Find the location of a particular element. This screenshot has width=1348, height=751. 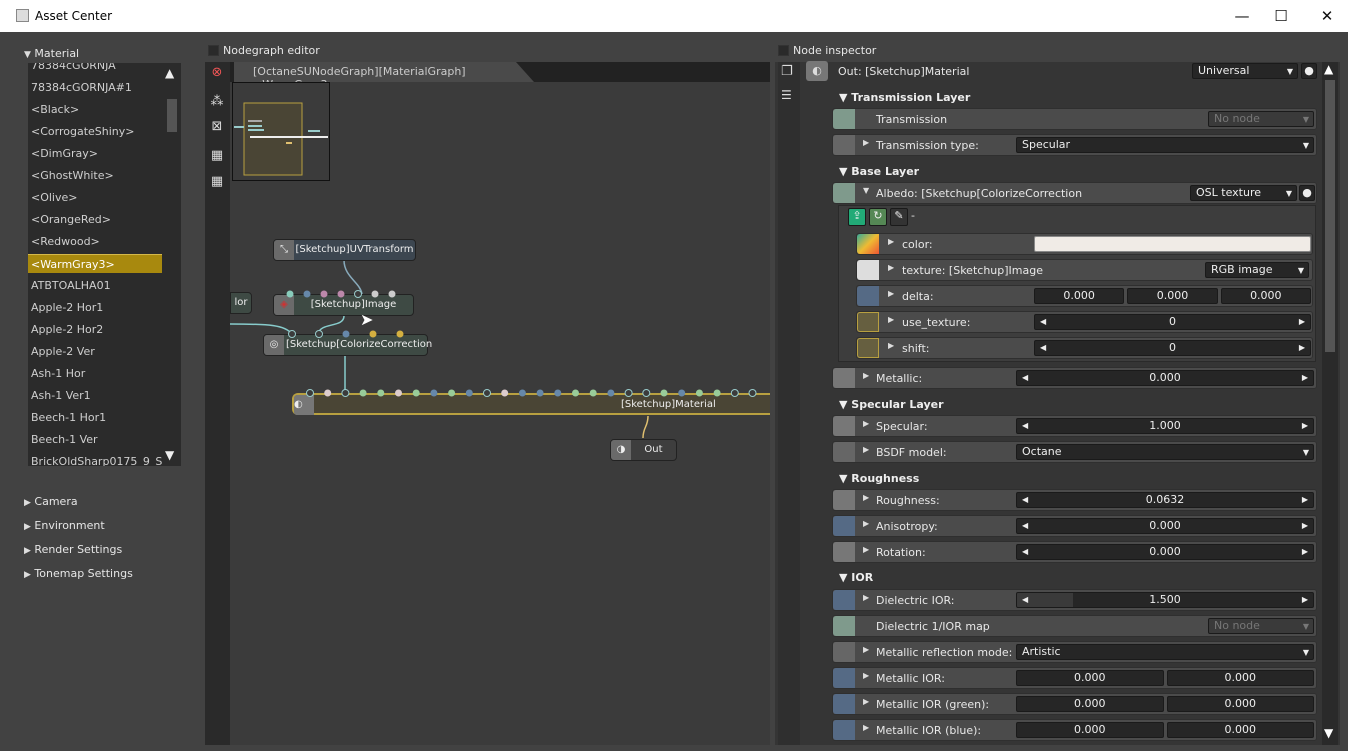

section-environment: ▶ Environment is located at coordinates (64, 525).